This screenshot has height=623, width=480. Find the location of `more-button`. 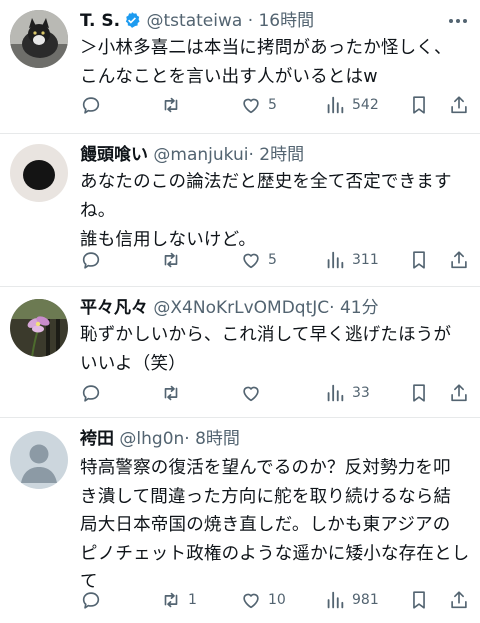

more-button is located at coordinates (458, 21).